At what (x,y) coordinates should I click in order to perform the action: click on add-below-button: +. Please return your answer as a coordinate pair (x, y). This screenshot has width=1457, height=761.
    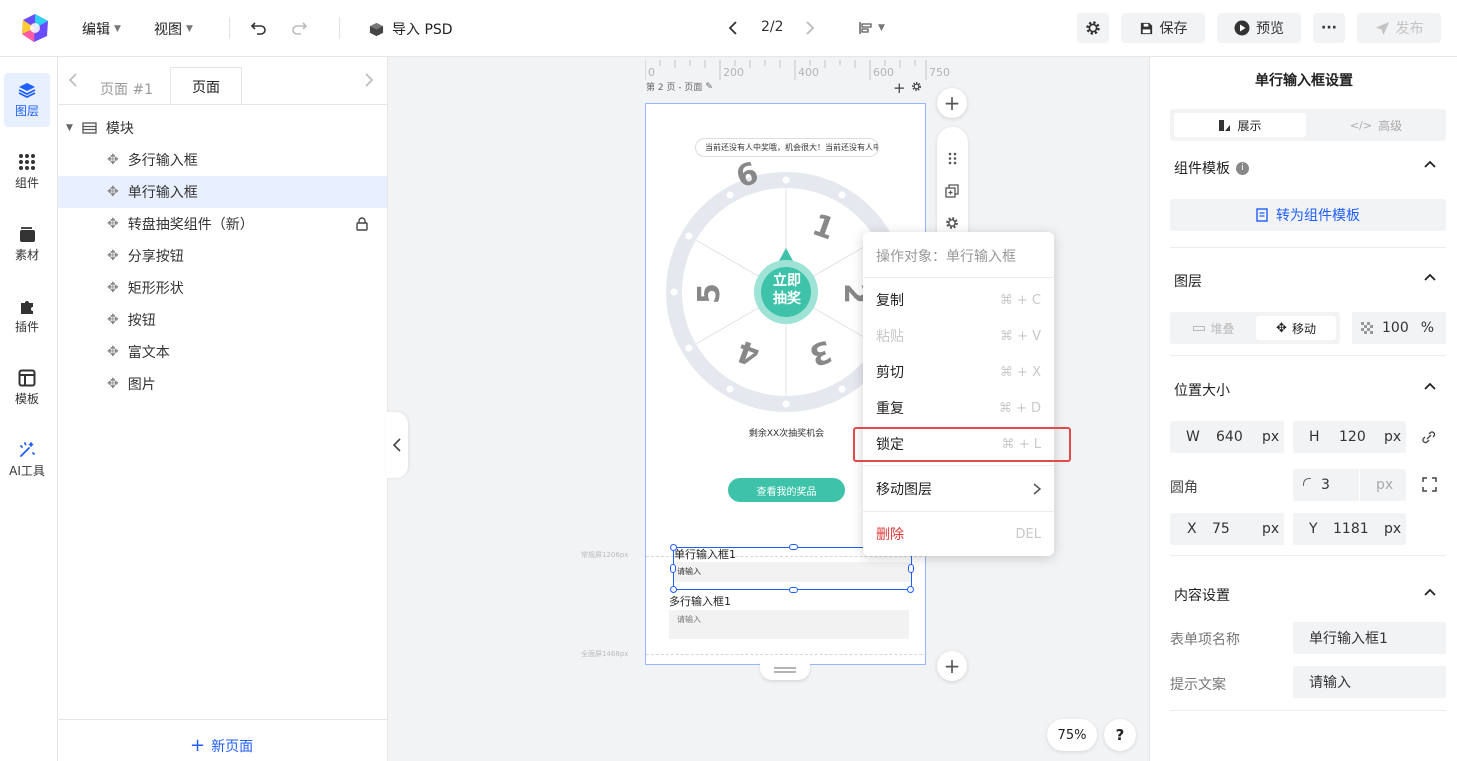
    Looking at the image, I should click on (952, 666).